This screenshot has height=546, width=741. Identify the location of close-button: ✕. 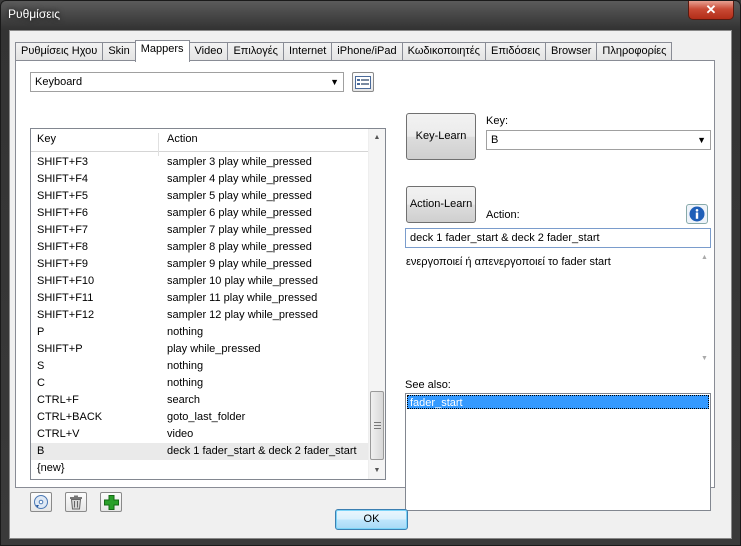
(711, 10).